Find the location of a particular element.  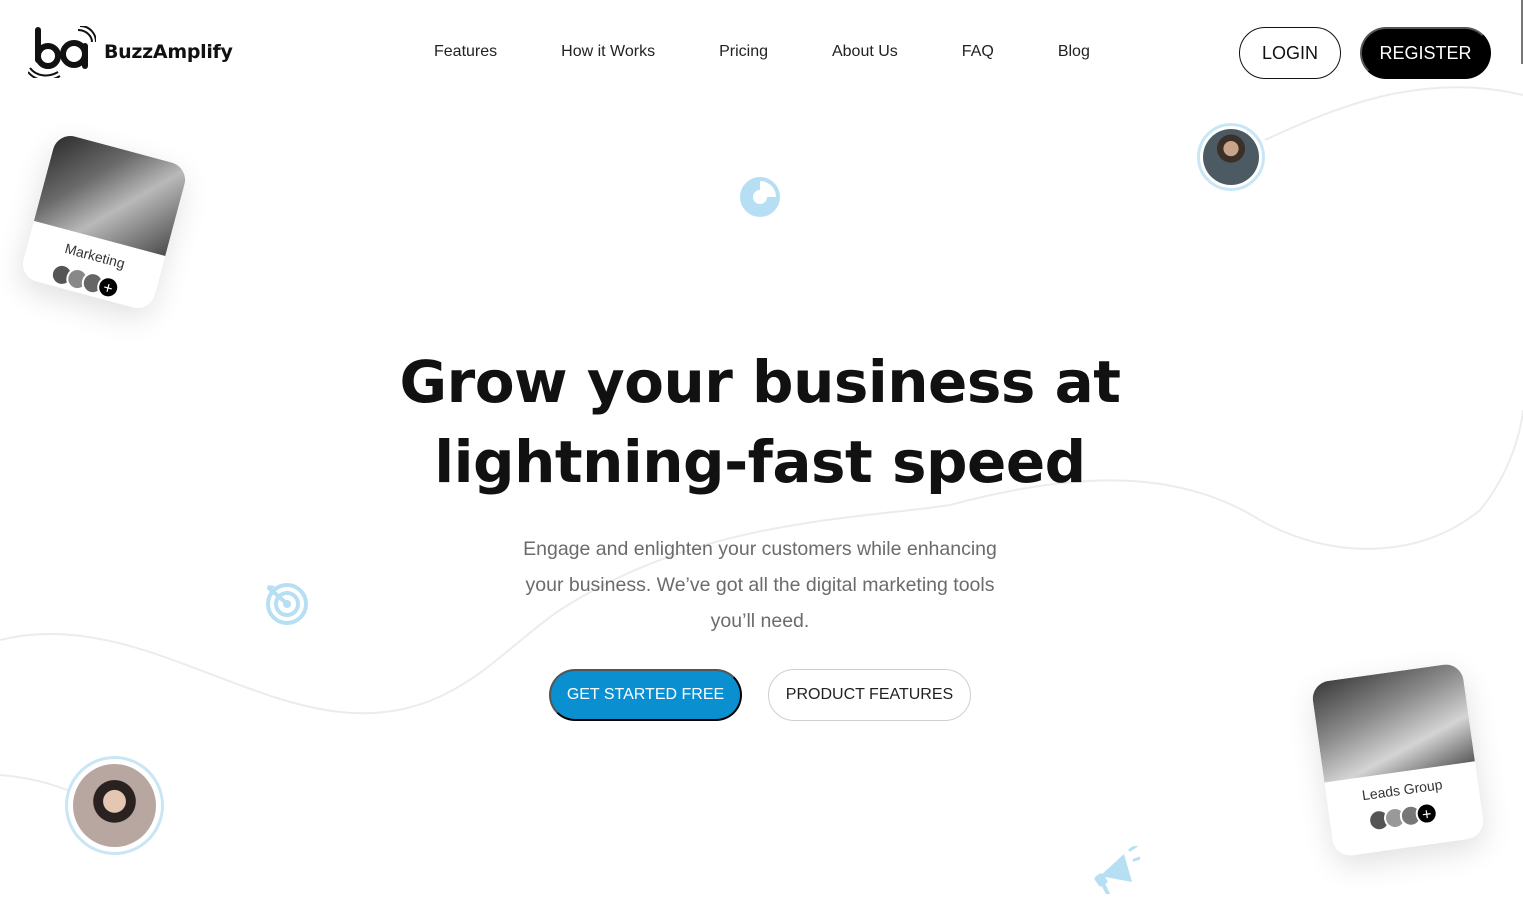

nav-link-features: Features is located at coordinates (465, 52).